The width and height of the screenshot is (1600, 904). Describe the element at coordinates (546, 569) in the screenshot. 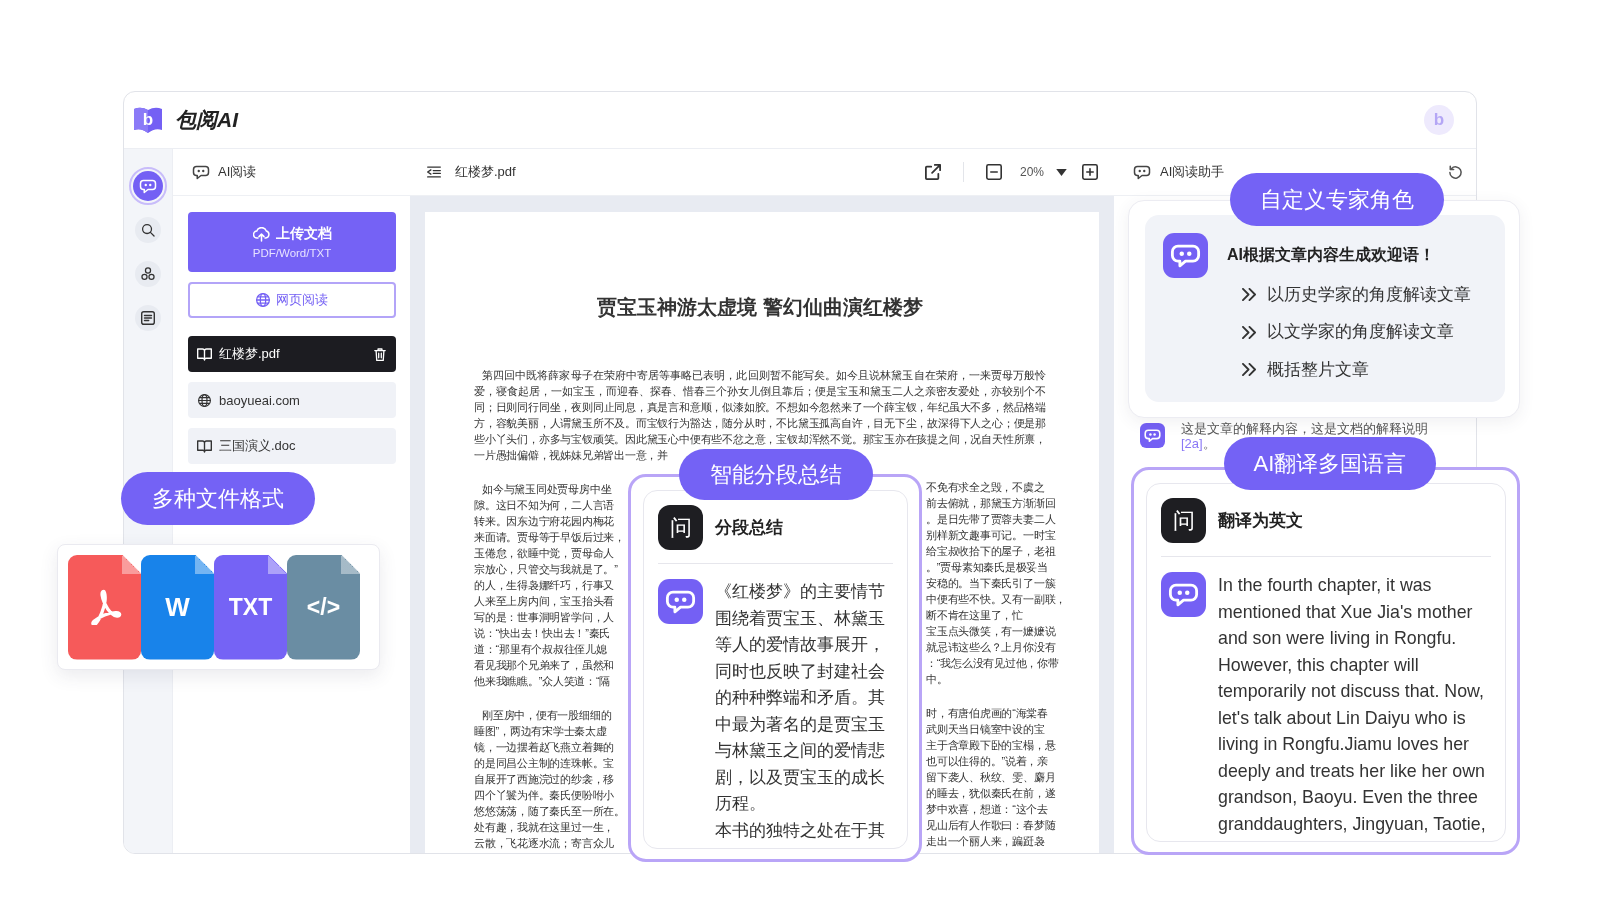

I see `document-text-fragment: 宗放心，只管交与我就是了。”` at that location.